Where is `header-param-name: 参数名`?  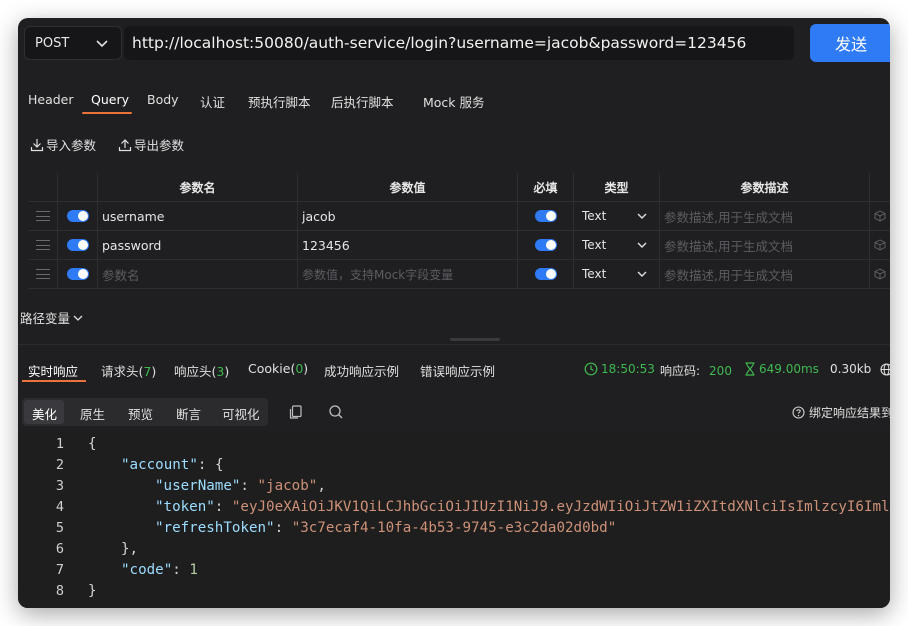
header-param-name: 参数名 is located at coordinates (198, 187).